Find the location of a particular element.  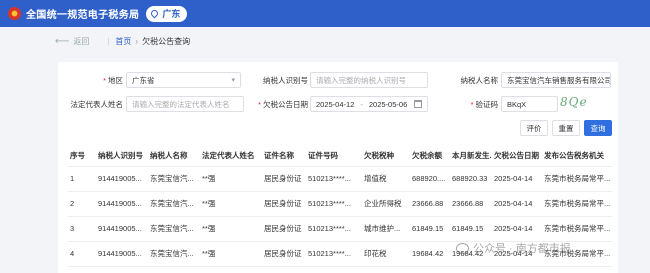

captcha-image: 8Qe is located at coordinates (585, 103).